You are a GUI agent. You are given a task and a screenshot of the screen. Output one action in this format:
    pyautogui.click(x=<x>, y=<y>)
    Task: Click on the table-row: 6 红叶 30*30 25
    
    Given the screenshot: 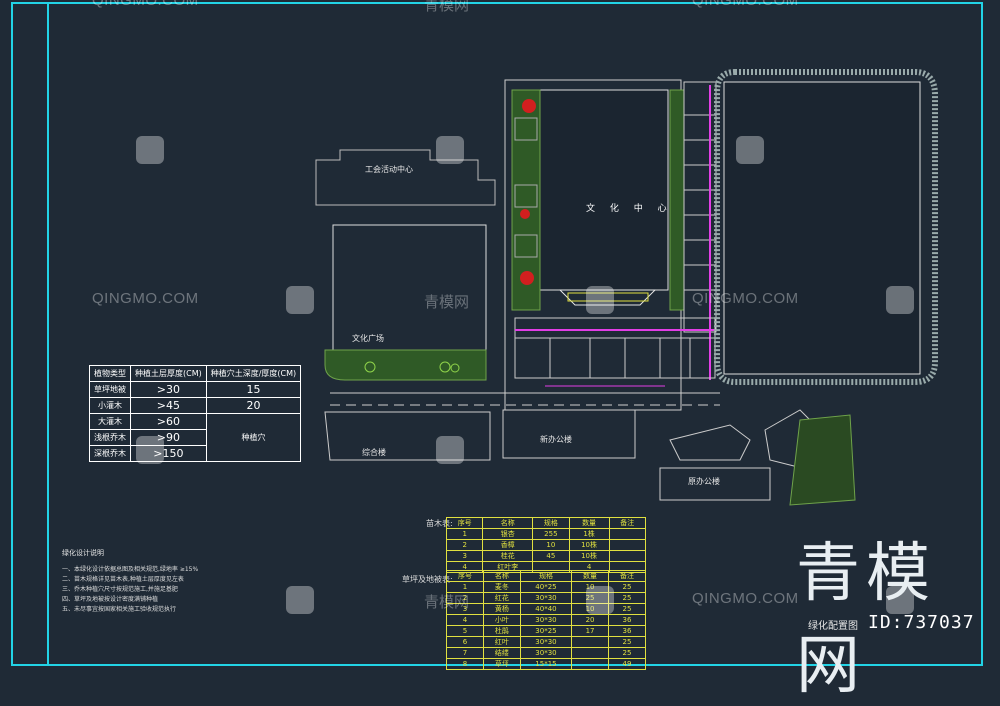 What is the action you would take?
    pyautogui.click(x=546, y=642)
    